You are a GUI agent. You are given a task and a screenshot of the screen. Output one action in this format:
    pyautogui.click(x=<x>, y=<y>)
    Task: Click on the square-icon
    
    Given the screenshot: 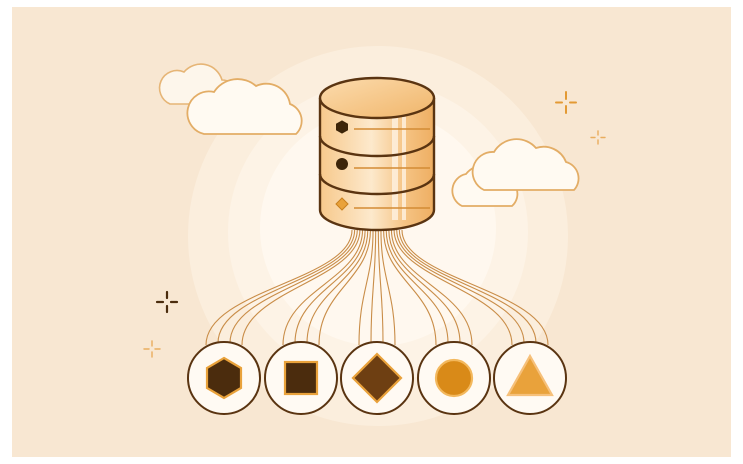 What is the action you would take?
    pyautogui.click(x=301, y=378)
    